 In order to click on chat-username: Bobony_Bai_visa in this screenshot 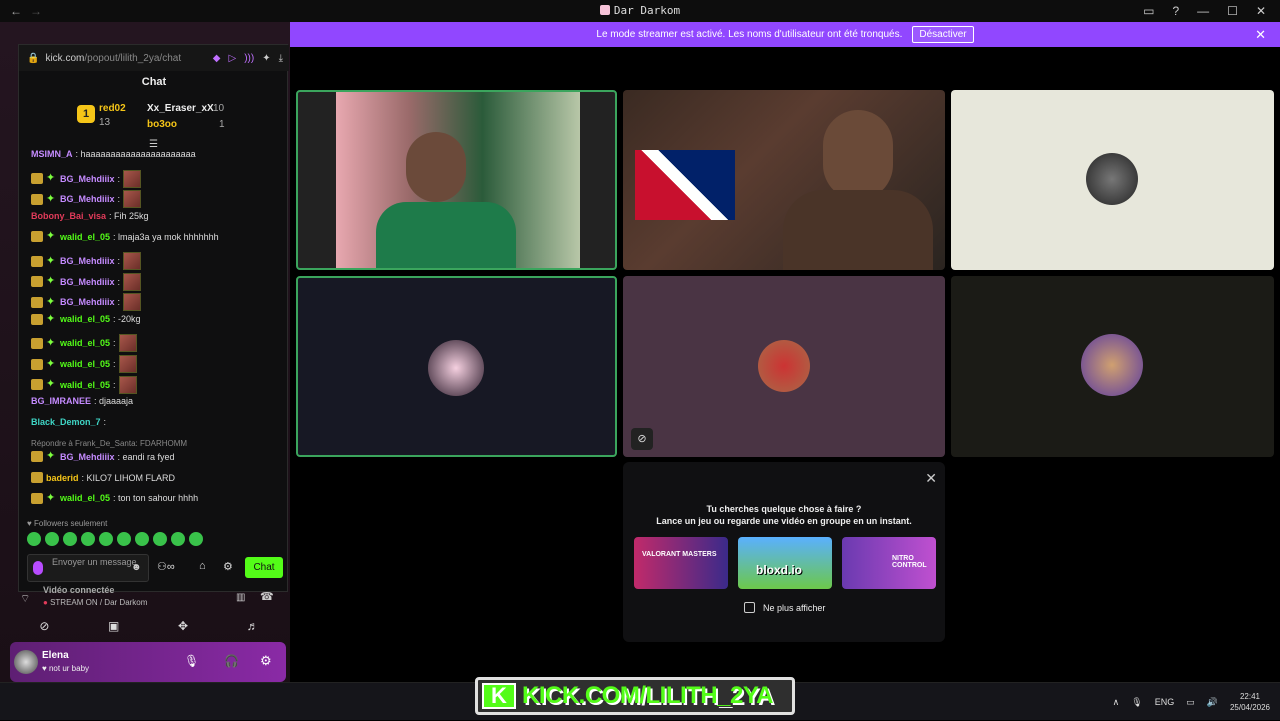, I will do `click(68, 216)`.